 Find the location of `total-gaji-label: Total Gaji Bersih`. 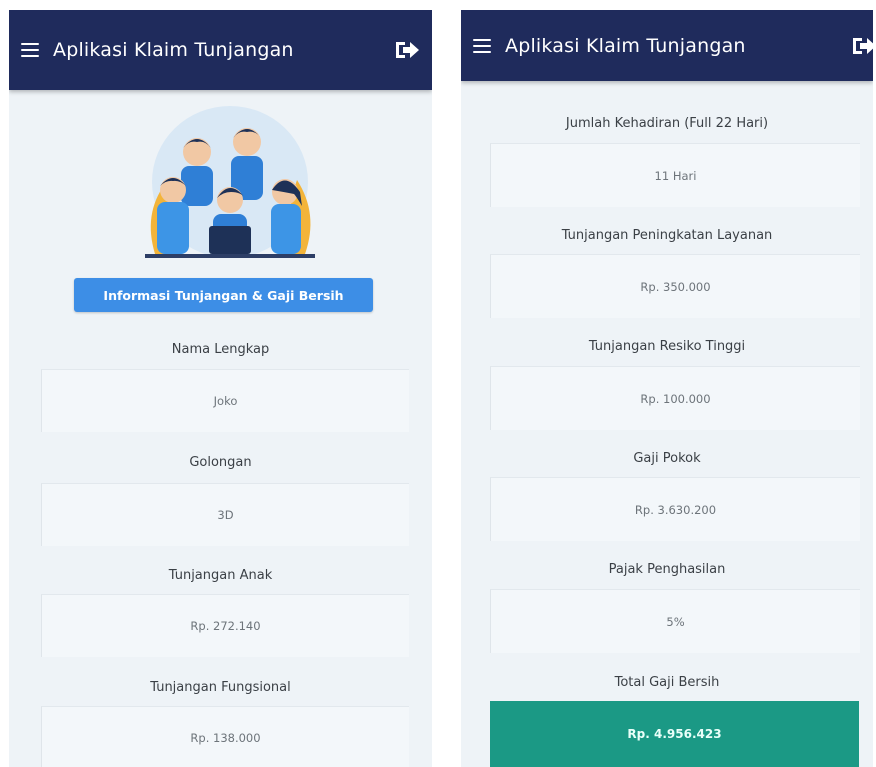

total-gaji-label: Total Gaji Bersih is located at coordinates (667, 682).